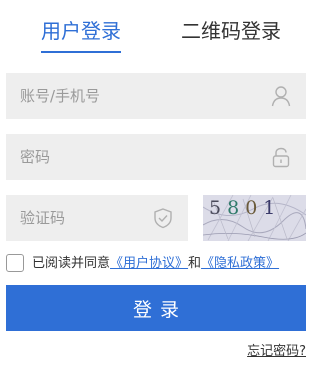 The width and height of the screenshot is (321, 371). What do you see at coordinates (281, 157) in the screenshot?
I see `lock-icon` at bounding box center [281, 157].